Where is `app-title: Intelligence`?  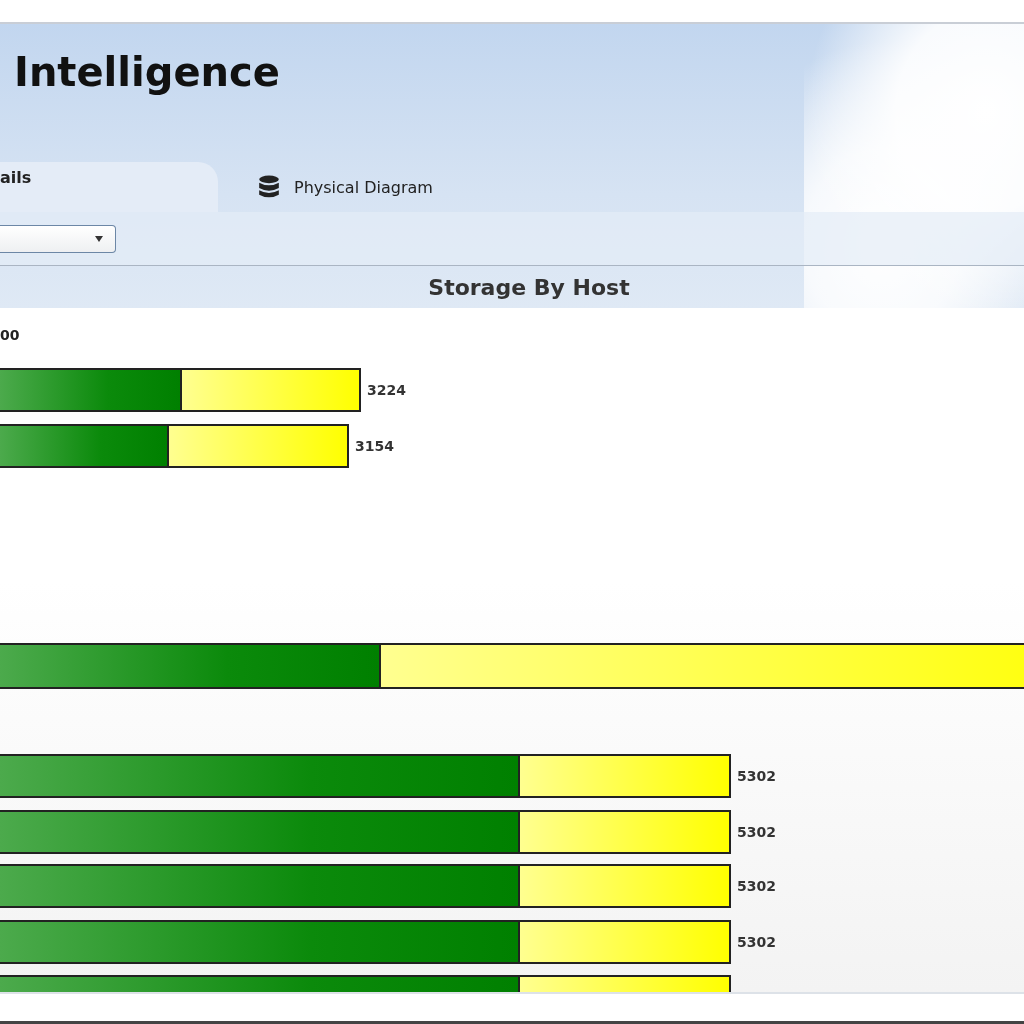
app-title: Intelligence is located at coordinates (147, 72).